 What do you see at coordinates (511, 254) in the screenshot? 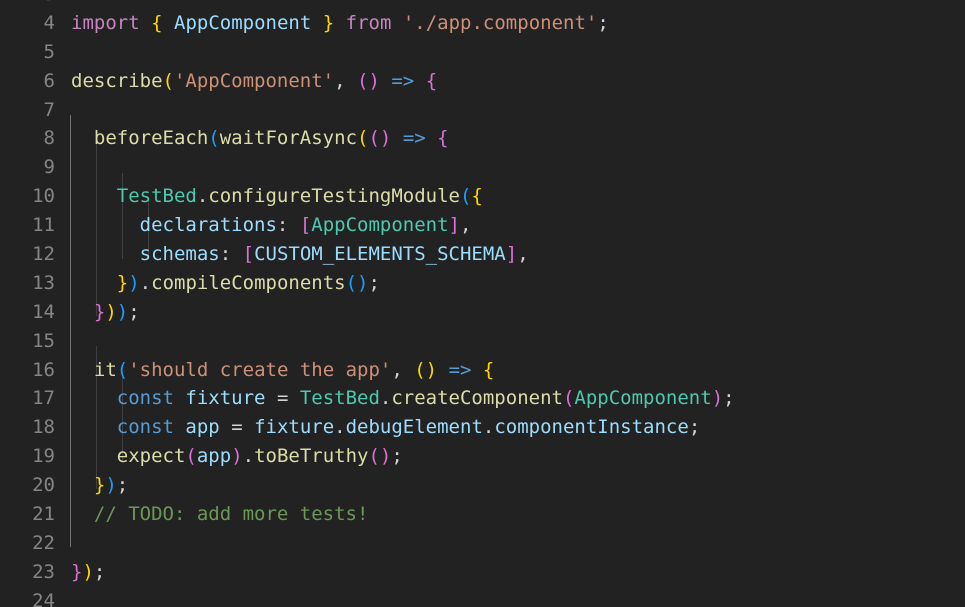
I see `token: ]` at bounding box center [511, 254].